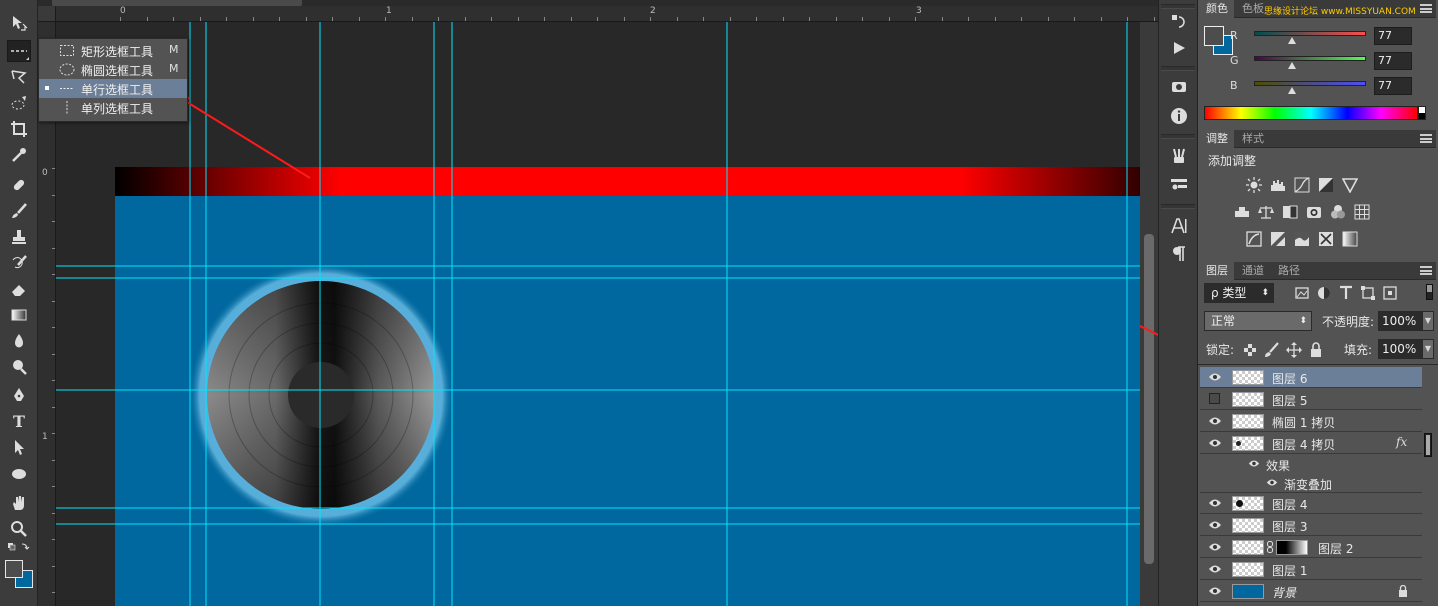 This screenshot has height=606, width=1438. Describe the element at coordinates (1253, 271) in the screenshot. I see `tab-channels: 通道` at that location.